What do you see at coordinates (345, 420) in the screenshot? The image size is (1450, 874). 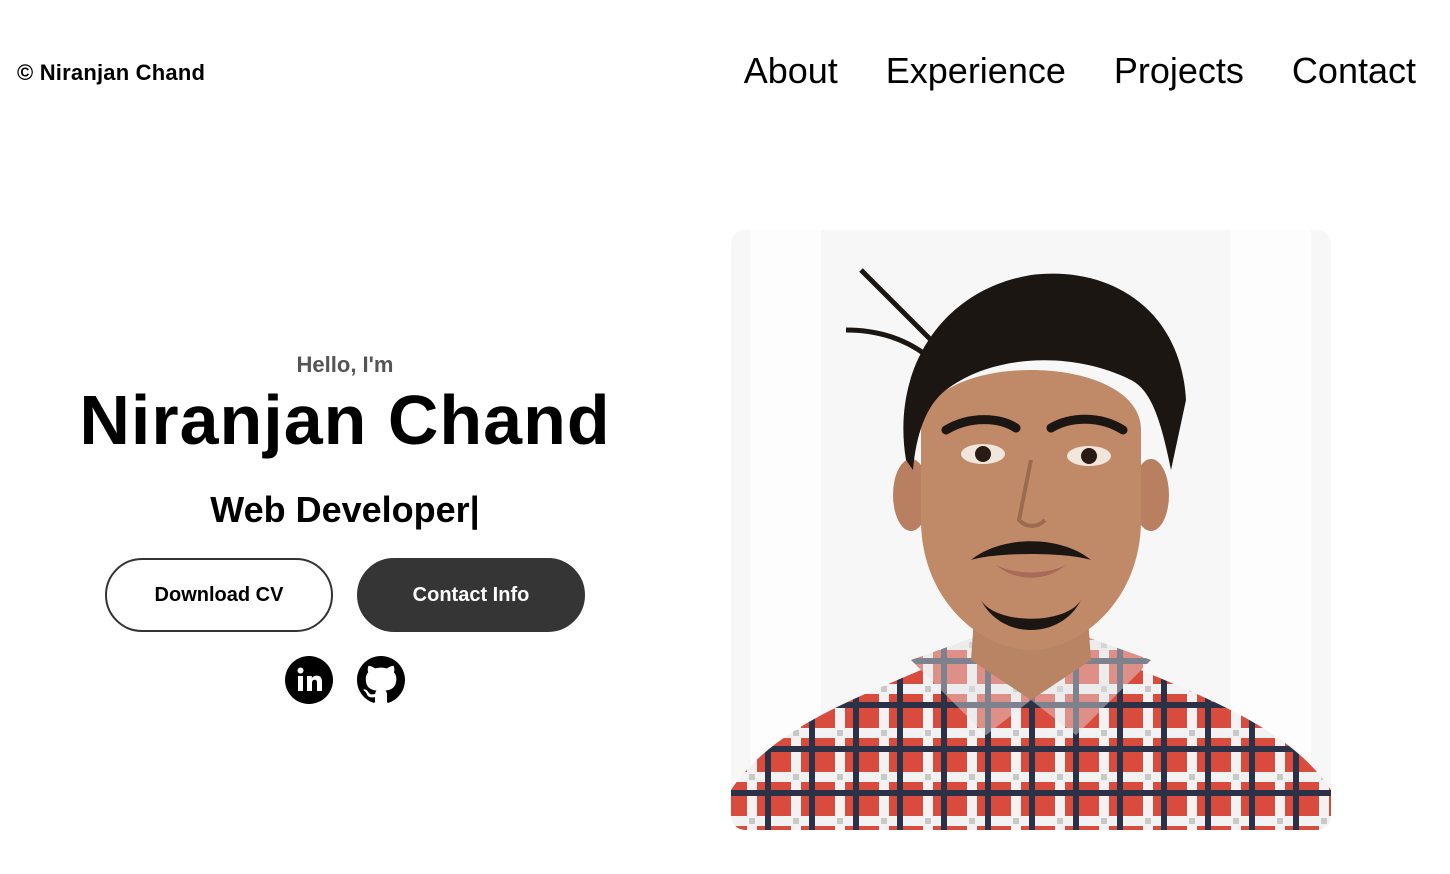 I see `hero-name: Niranjan Chand` at bounding box center [345, 420].